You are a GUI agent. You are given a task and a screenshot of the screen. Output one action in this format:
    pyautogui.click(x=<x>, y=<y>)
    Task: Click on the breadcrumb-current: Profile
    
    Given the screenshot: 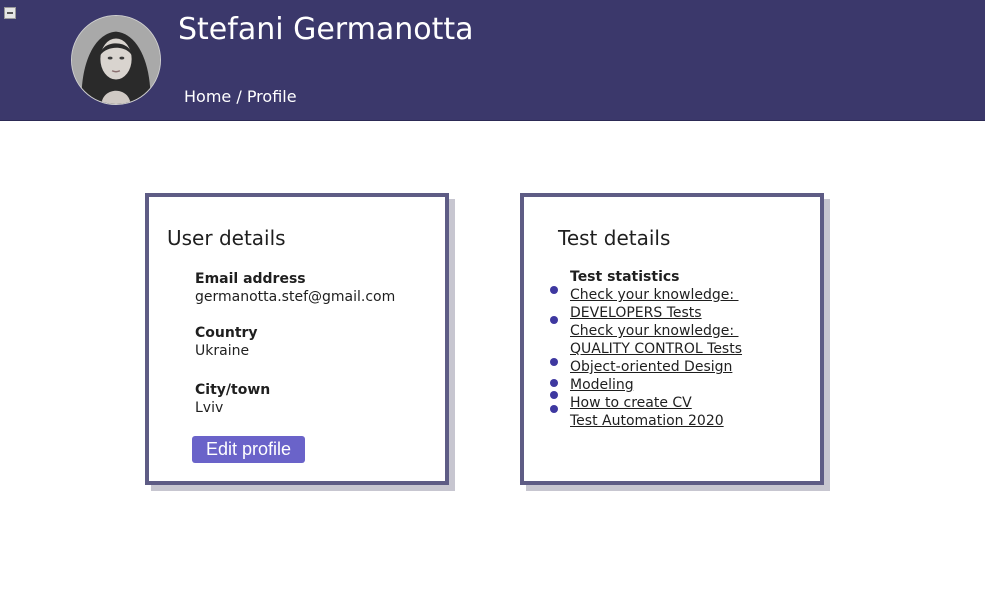 What is the action you would take?
    pyautogui.click(x=271, y=96)
    